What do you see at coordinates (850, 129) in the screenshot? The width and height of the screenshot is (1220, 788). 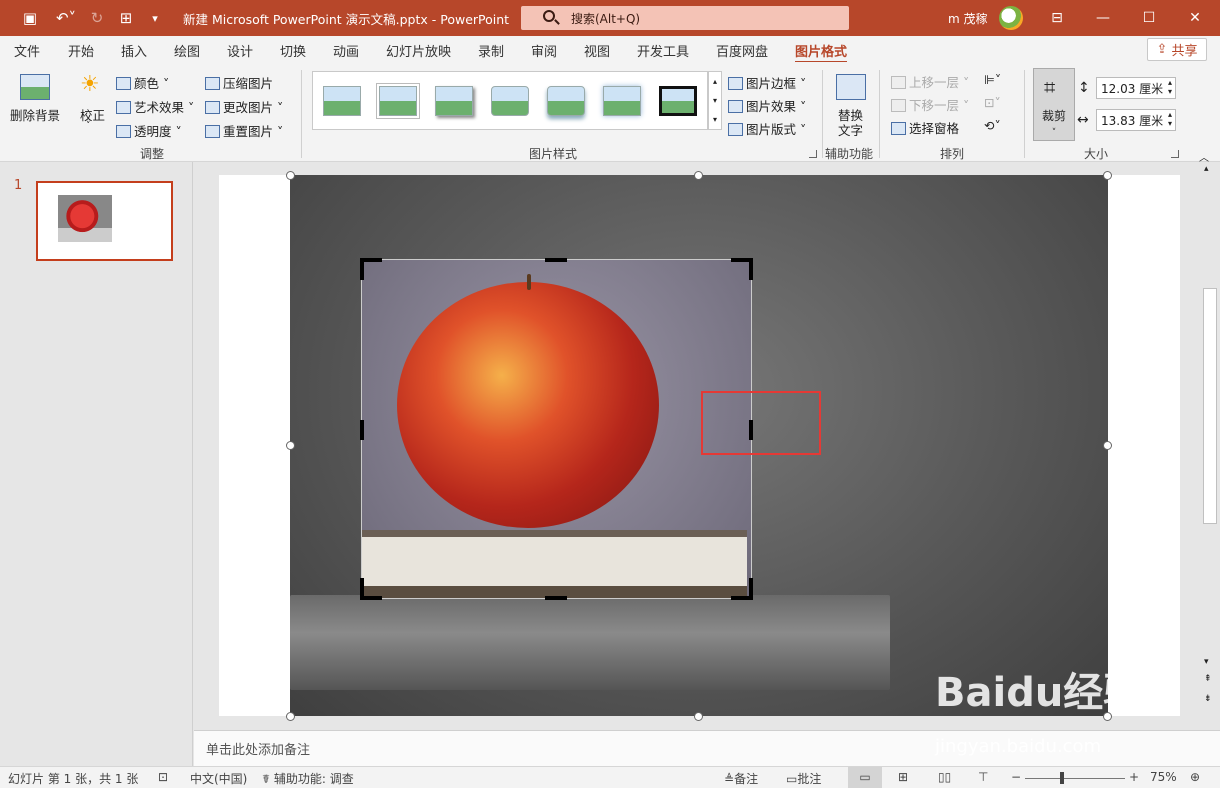 I see `alt-text-button-line2: 文字` at bounding box center [850, 129].